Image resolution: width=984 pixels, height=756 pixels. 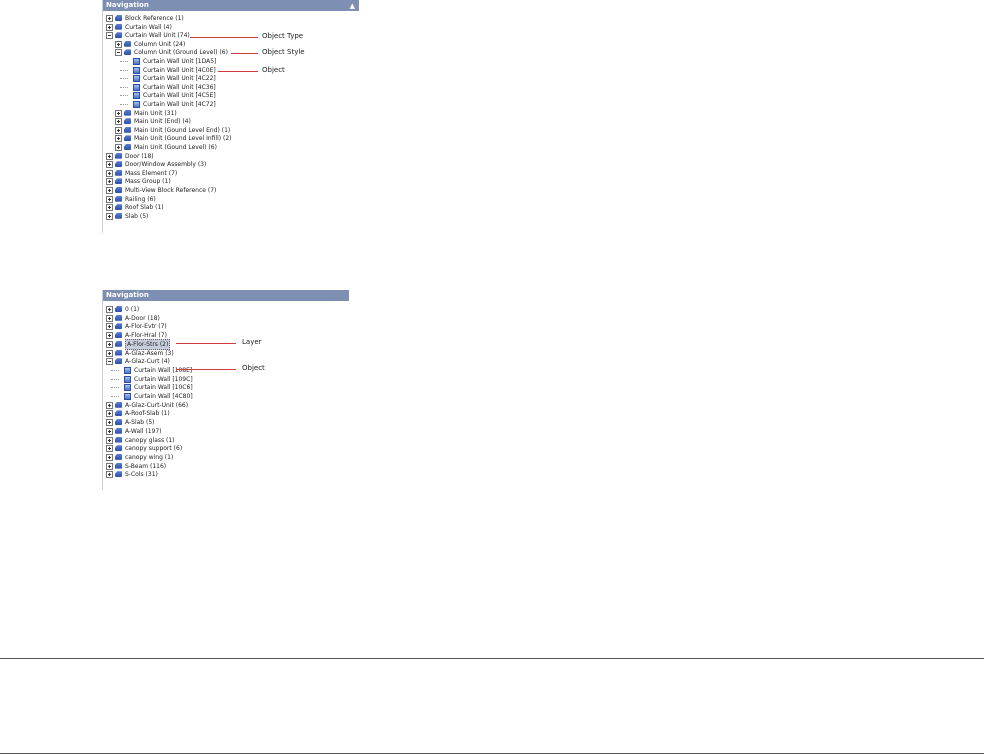 What do you see at coordinates (223, 405) in the screenshot?
I see `tree-row: A-Glaz-Curt-Unit (66)` at bounding box center [223, 405].